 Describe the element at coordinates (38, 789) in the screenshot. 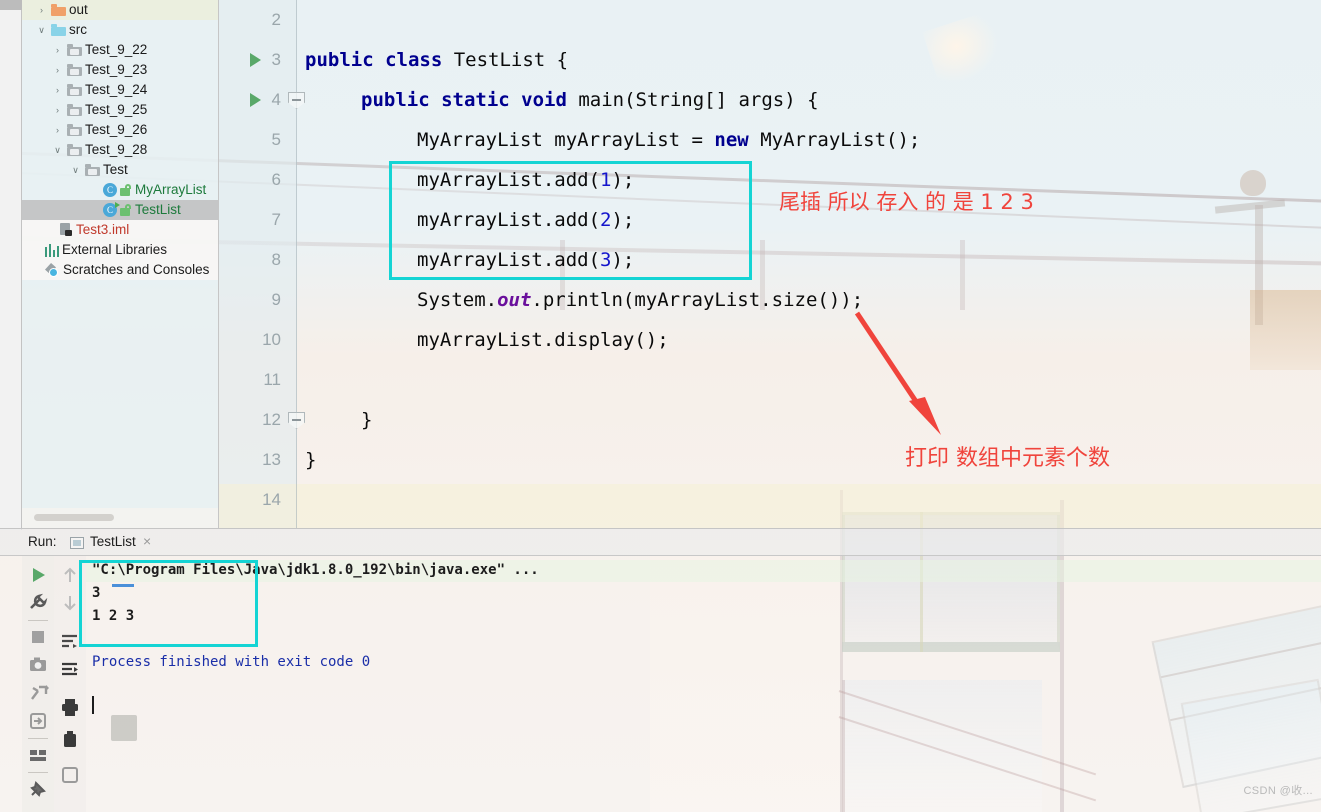

I see `pin-icon` at that location.